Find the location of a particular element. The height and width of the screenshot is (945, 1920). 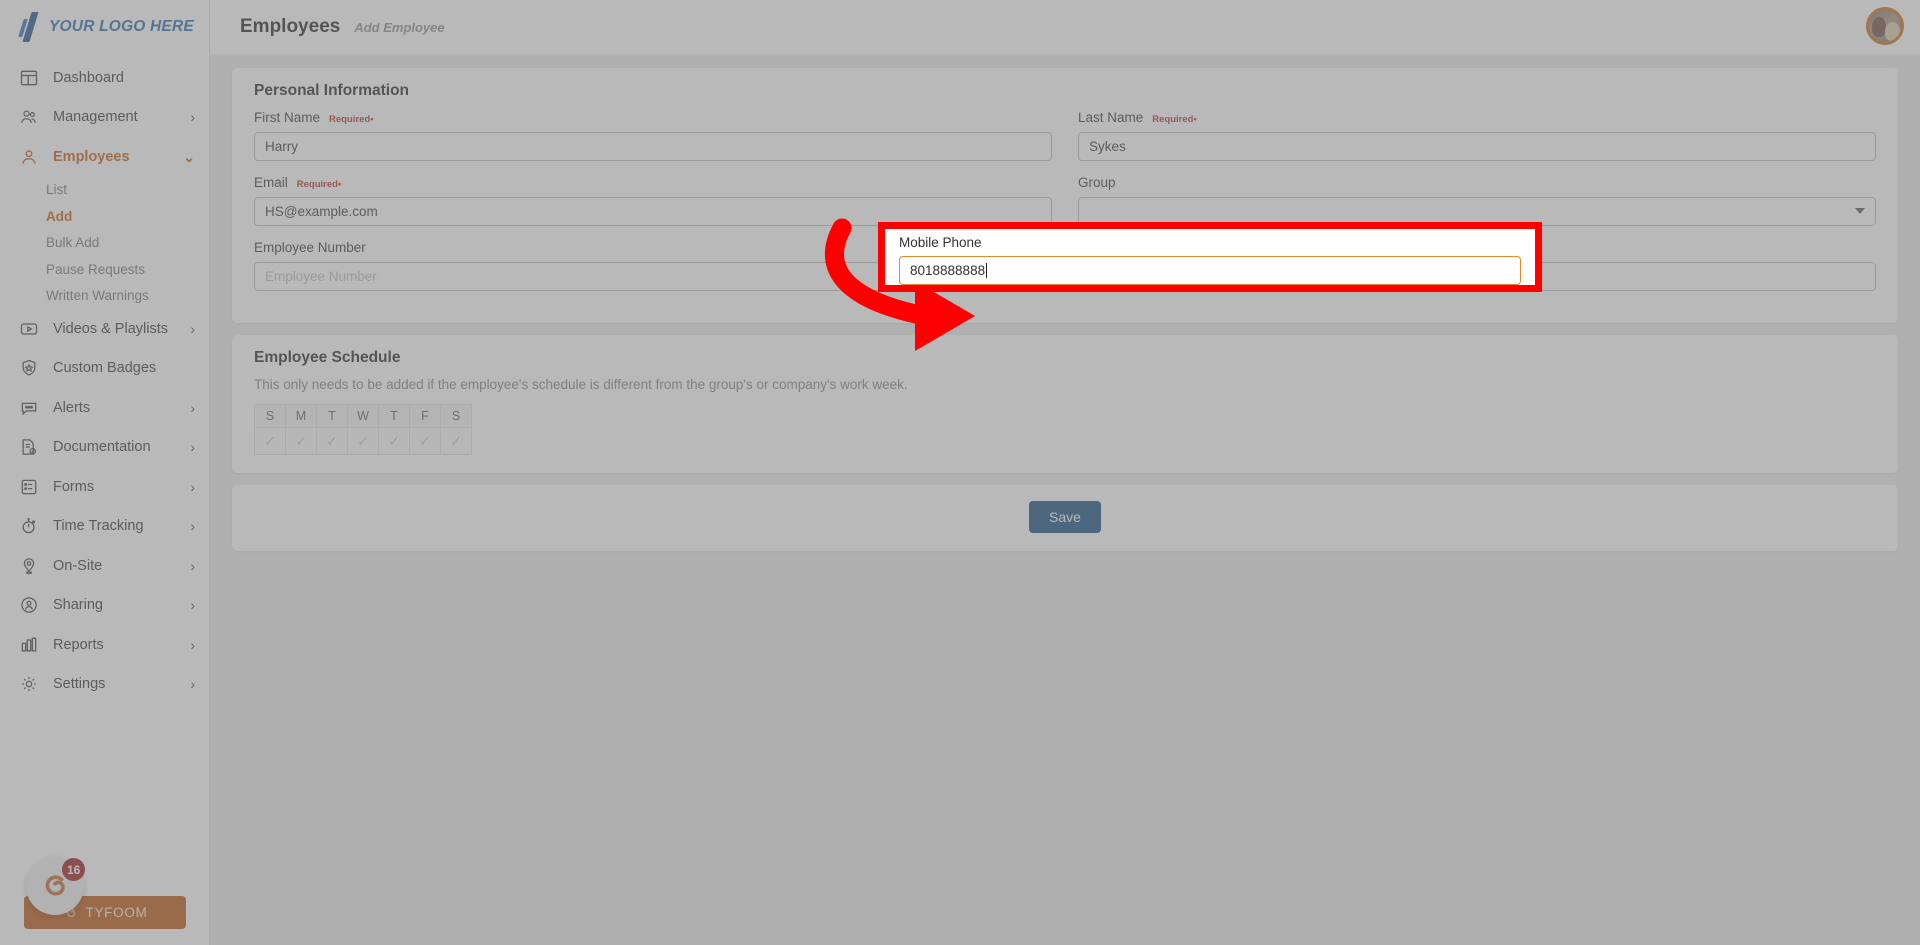

shield-star-icon is located at coordinates (29, 368).